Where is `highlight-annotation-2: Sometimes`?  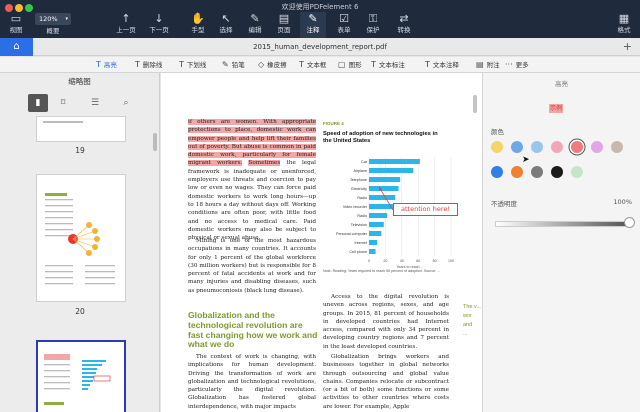
highlight-annotation-2: Sometimes is located at coordinates (264, 163).